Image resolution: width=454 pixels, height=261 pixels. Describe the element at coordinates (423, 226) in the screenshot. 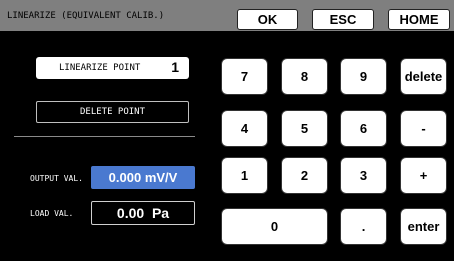

I see `enter-key: enter` at that location.